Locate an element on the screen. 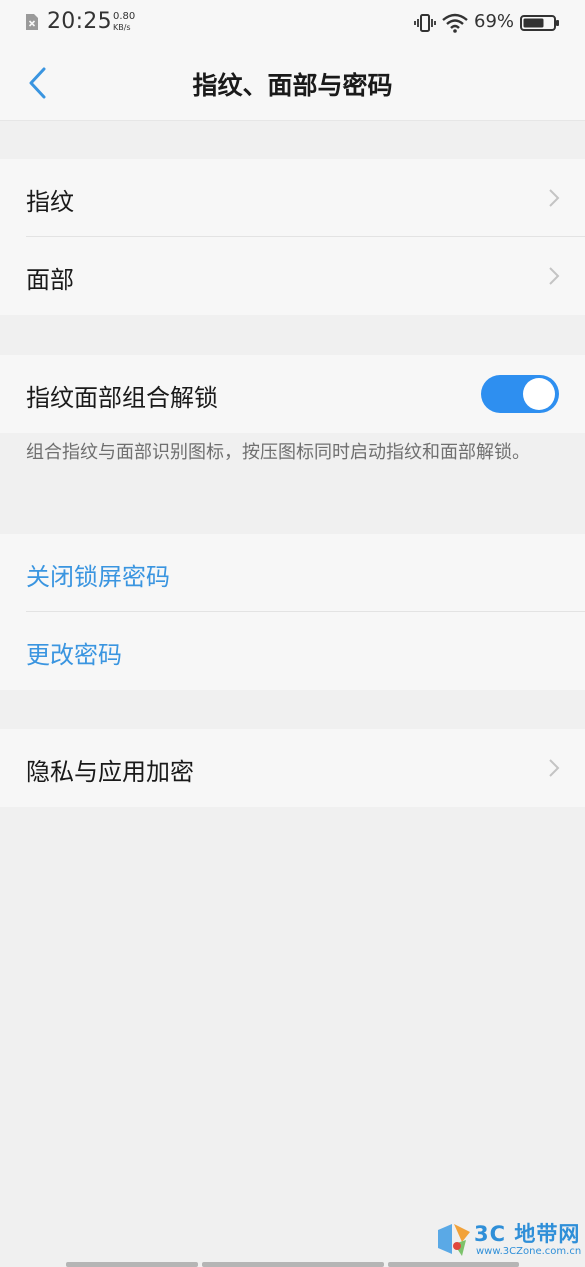  face-label: 面部 is located at coordinates (50, 280).